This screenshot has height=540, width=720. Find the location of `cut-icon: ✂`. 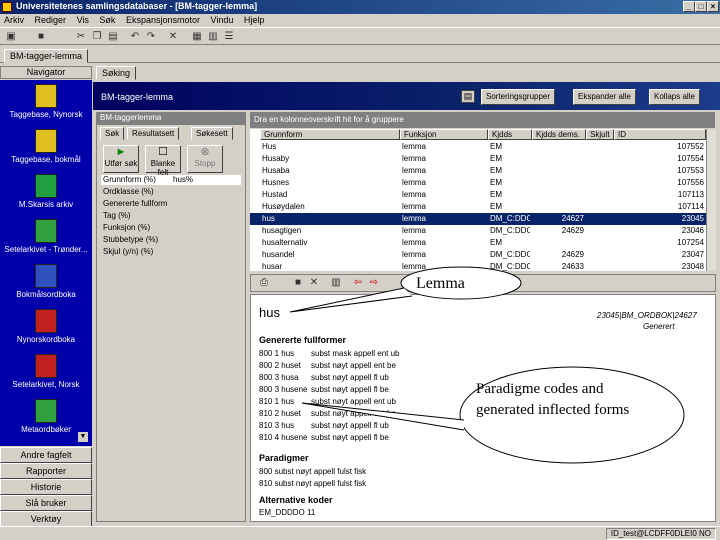

cut-icon: ✂ is located at coordinates (81, 36).